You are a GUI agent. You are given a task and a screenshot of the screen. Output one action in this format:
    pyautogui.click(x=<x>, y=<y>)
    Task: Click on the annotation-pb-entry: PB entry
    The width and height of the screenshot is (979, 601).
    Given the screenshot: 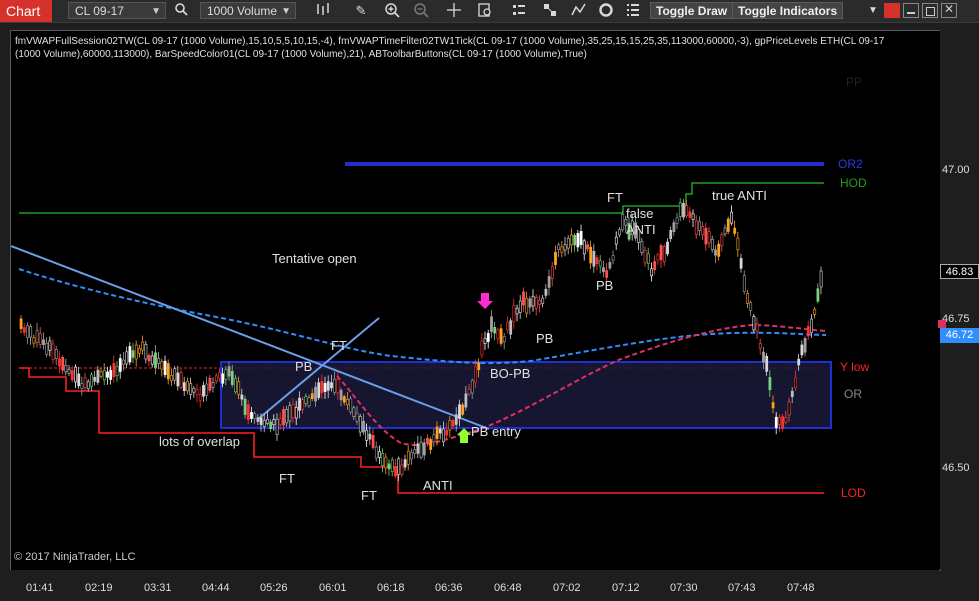 What is the action you would take?
    pyautogui.click(x=496, y=431)
    